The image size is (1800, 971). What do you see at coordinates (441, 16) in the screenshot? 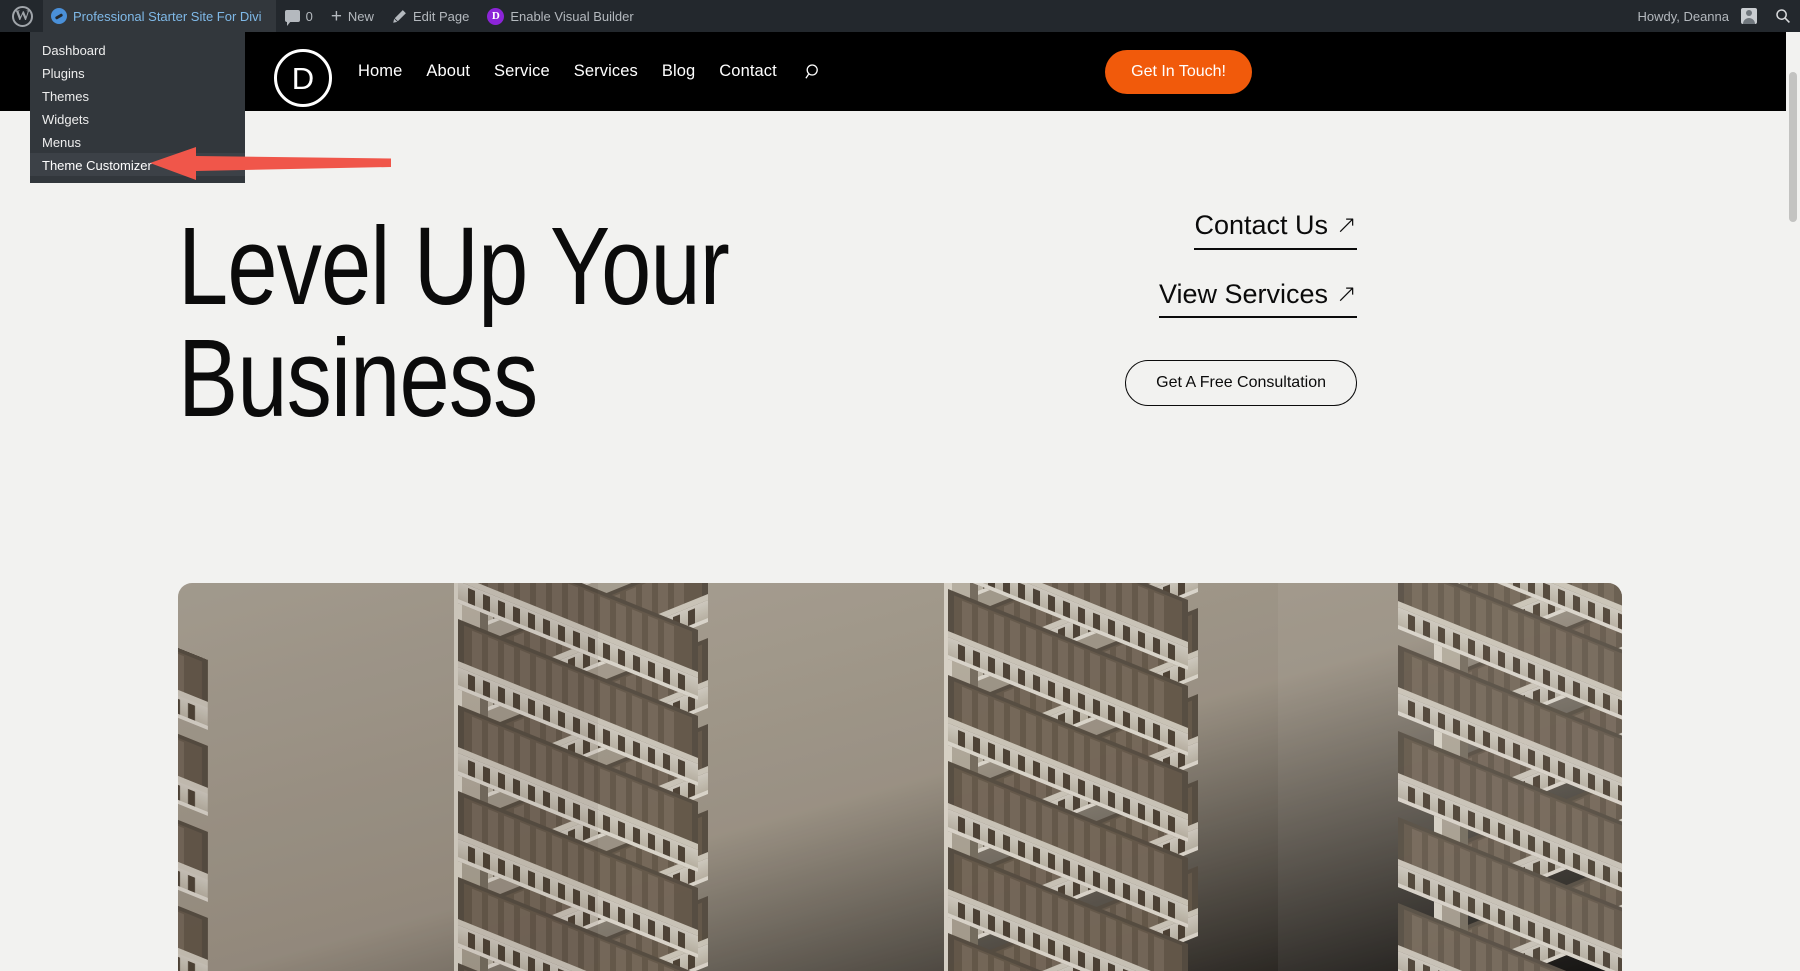
I see `edit-page-label: Edit Page` at bounding box center [441, 16].